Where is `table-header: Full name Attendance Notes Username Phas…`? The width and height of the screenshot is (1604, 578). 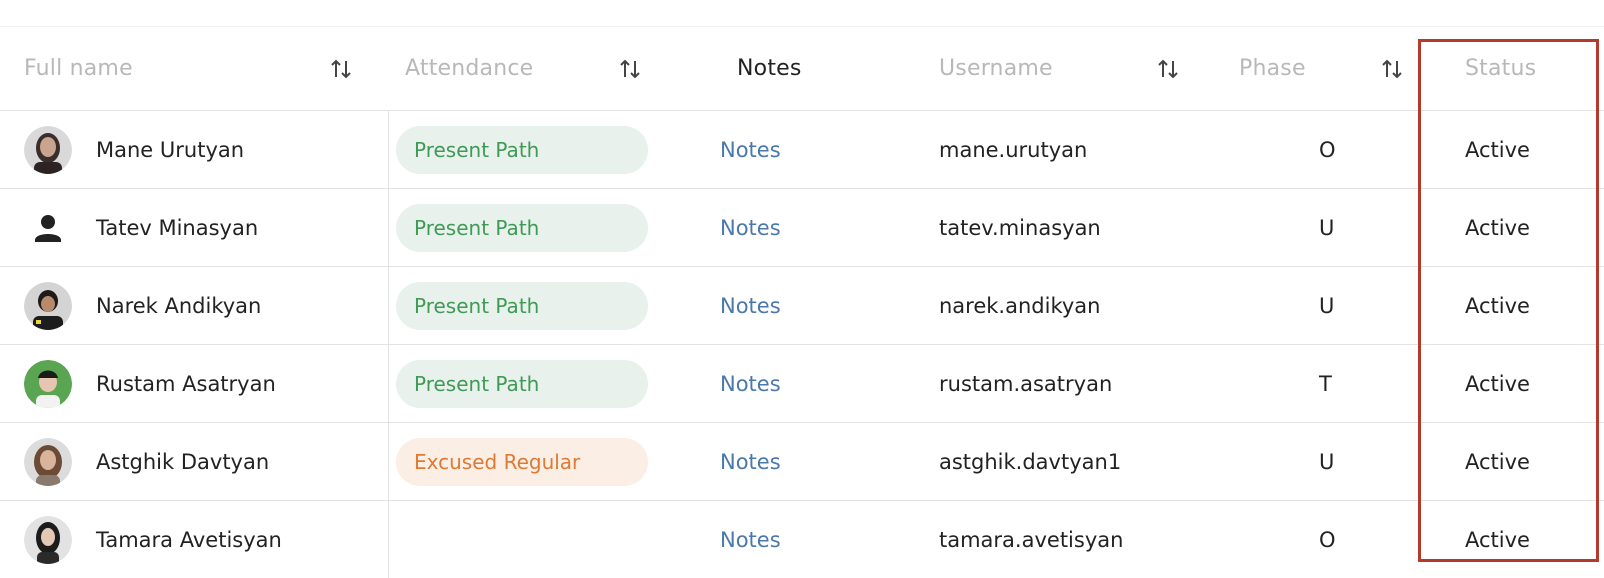
table-header: Full name Attendance Notes Username Phas… is located at coordinates (802, 69).